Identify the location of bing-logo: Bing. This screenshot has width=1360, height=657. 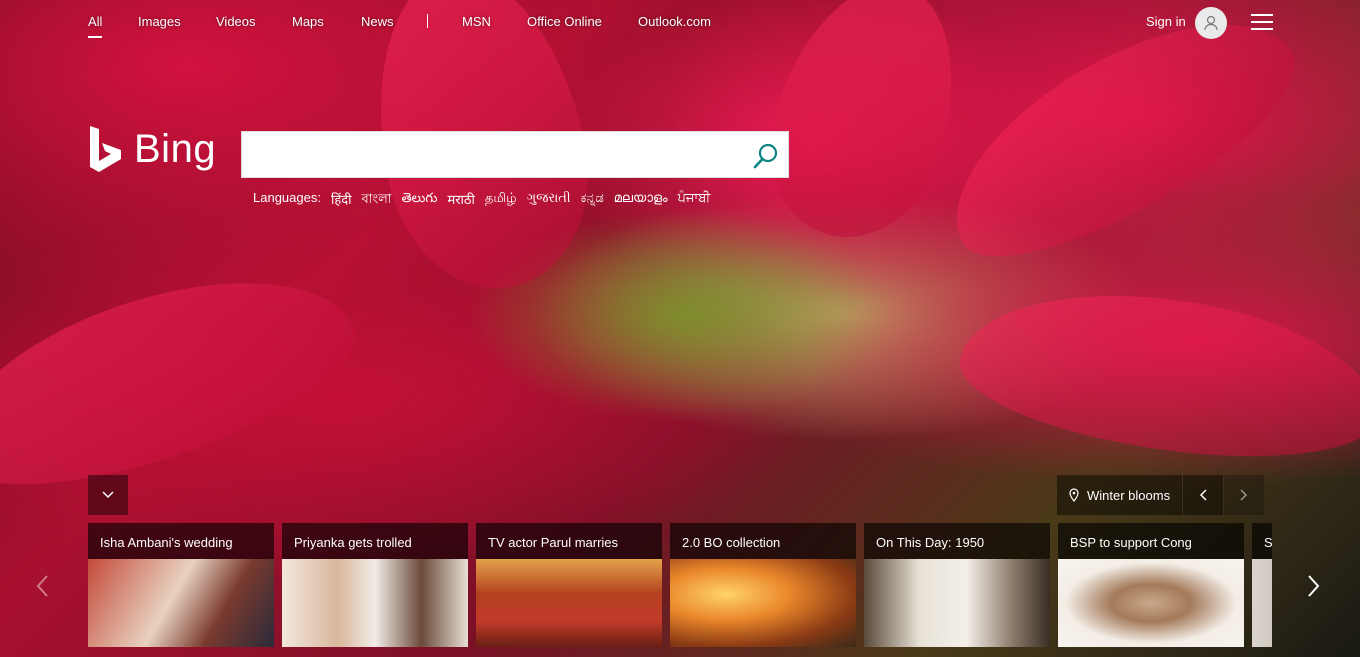
(152, 149).